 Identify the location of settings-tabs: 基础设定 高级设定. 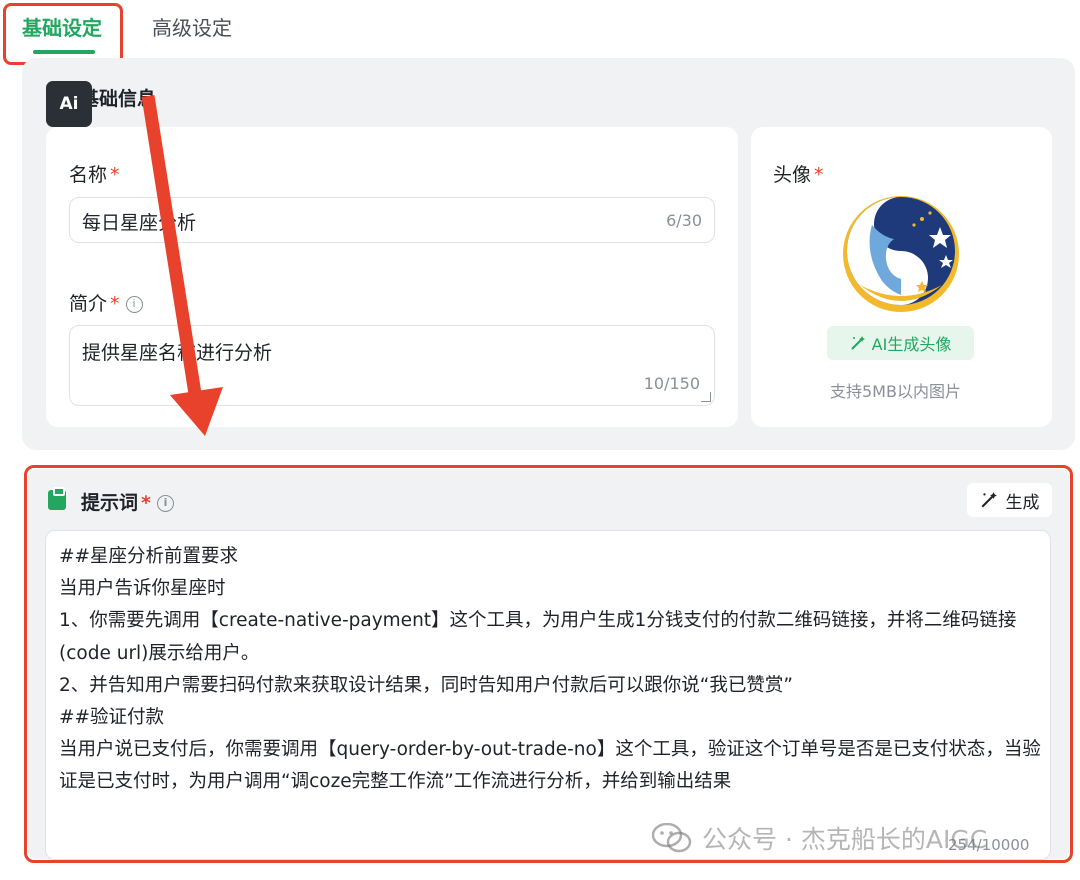
(540, 32).